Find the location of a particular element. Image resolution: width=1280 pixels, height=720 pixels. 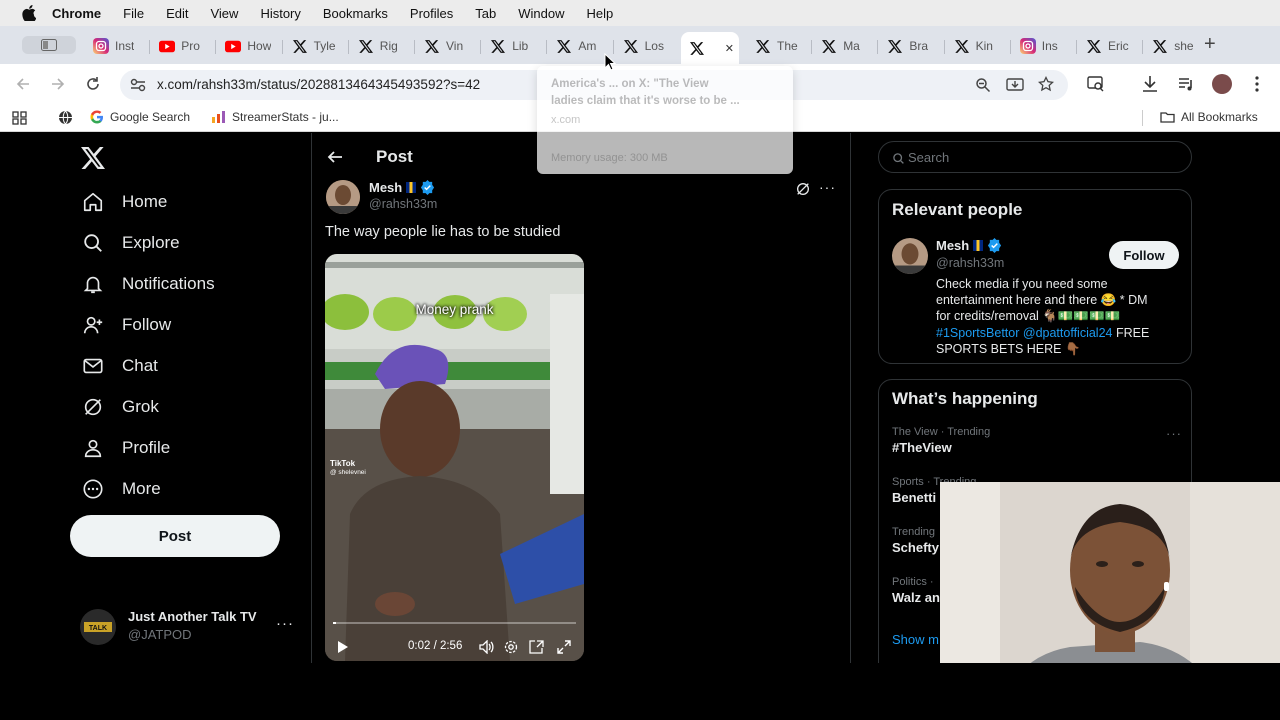

account-avatar: TALK is located at coordinates (98, 627).